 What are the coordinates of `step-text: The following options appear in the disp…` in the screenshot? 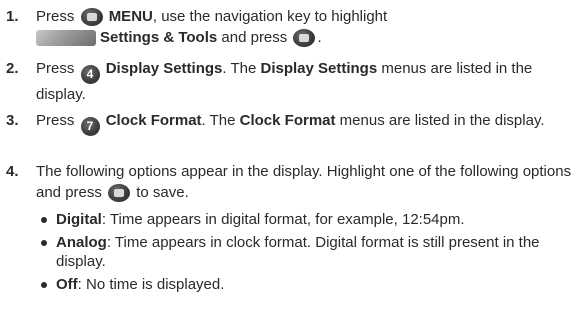 It's located at (304, 182).